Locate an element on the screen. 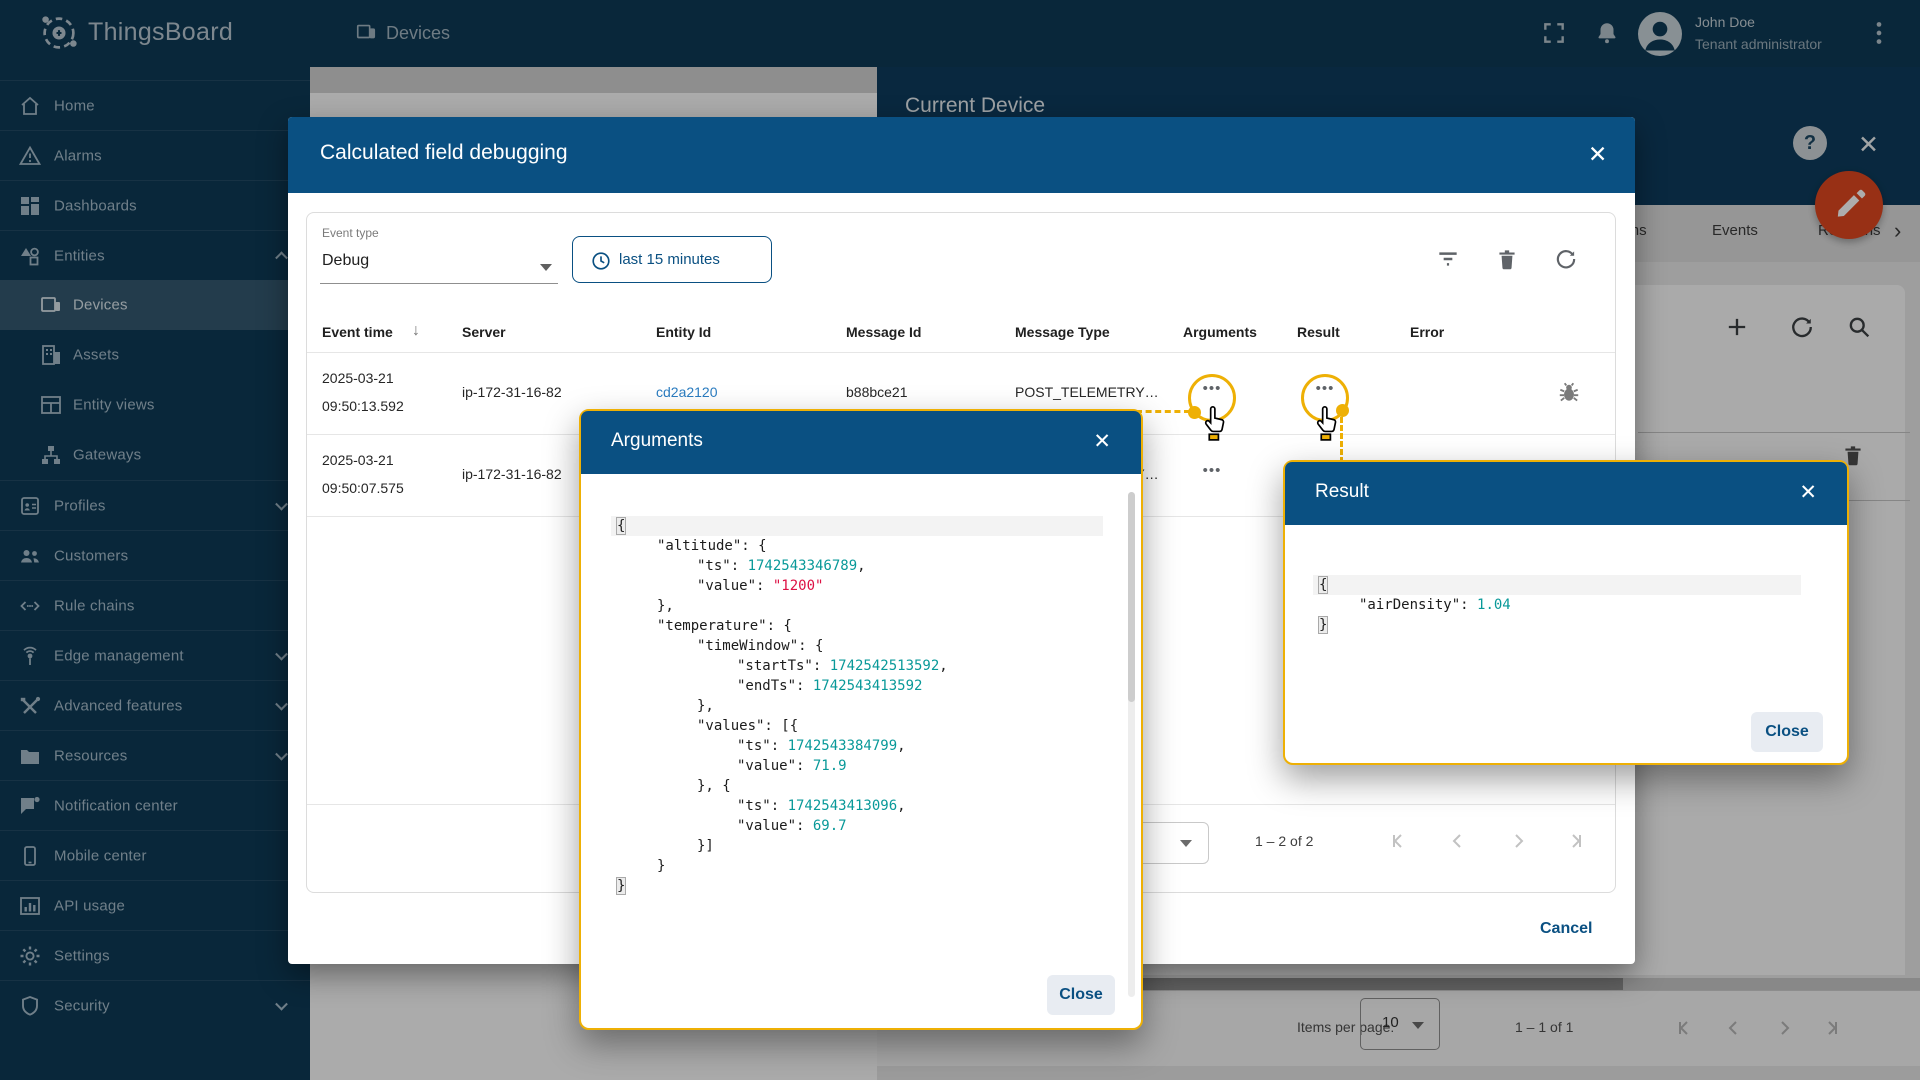 Image resolution: width=1920 pixels, height=1080 pixels. json-line: "value": 71.9 is located at coordinates (792, 766).